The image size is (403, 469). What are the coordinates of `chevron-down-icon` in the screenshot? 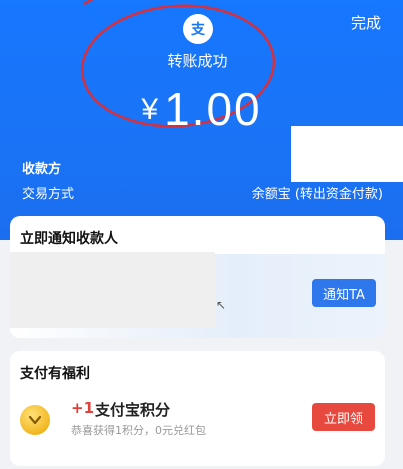 It's located at (35, 420).